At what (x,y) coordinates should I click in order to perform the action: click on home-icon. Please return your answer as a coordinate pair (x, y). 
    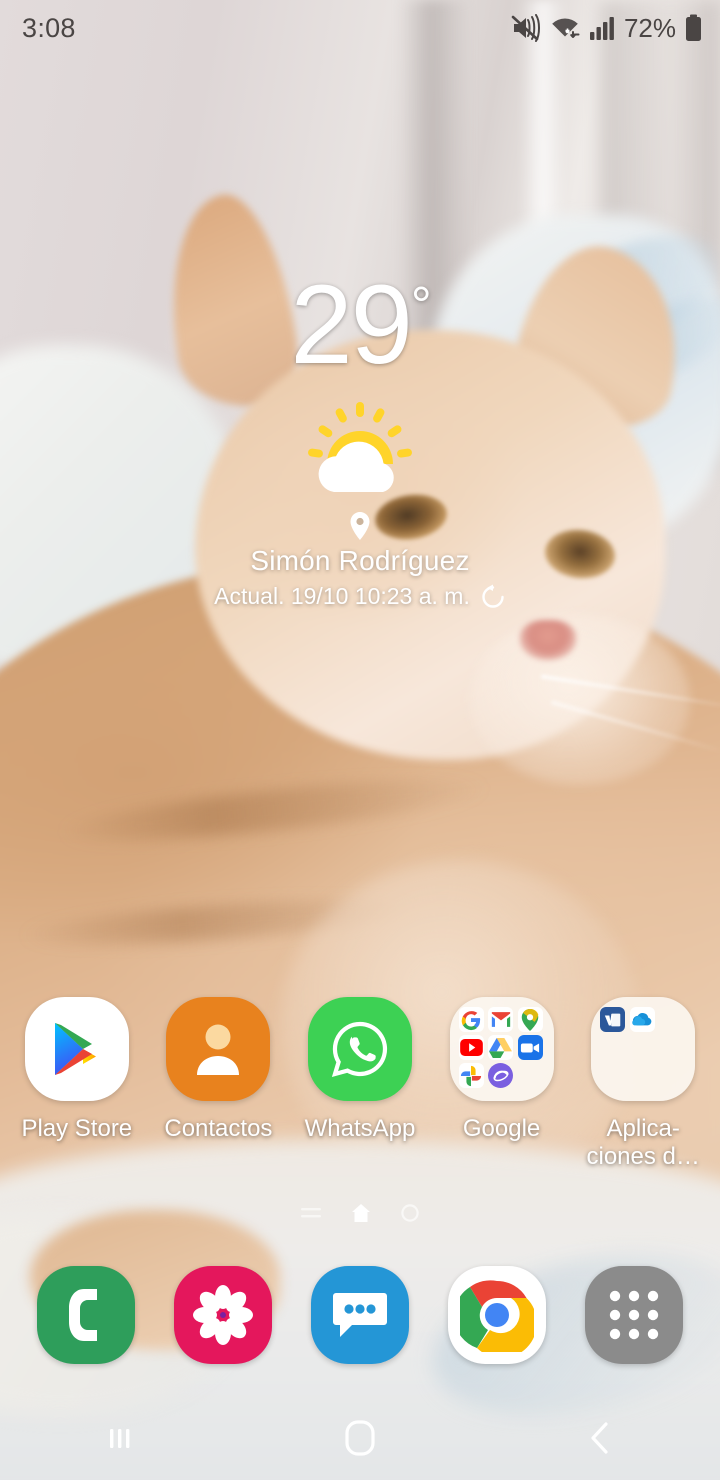
    Looking at the image, I should click on (360, 1438).